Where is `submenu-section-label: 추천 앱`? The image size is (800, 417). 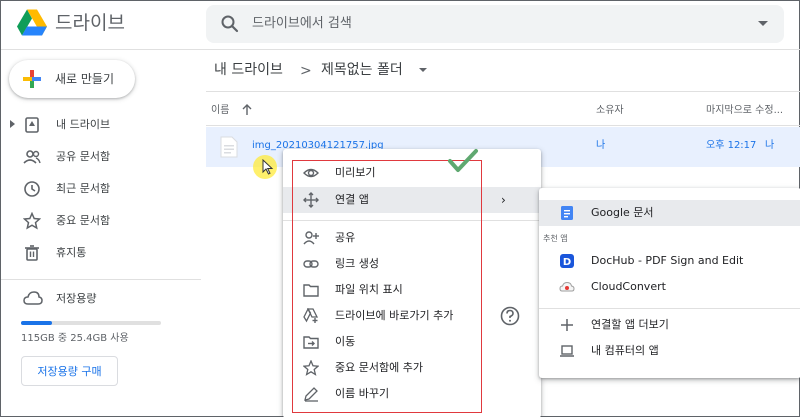 submenu-section-label: 추천 앱 is located at coordinates (555, 238).